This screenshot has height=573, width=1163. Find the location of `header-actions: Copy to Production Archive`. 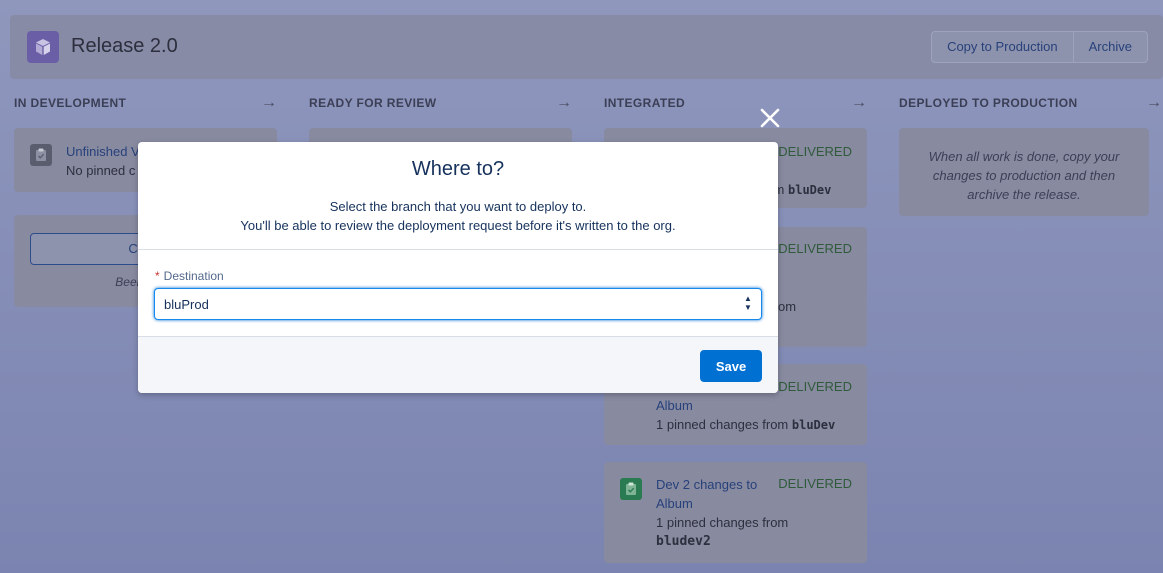

header-actions: Copy to Production Archive is located at coordinates (1039, 47).